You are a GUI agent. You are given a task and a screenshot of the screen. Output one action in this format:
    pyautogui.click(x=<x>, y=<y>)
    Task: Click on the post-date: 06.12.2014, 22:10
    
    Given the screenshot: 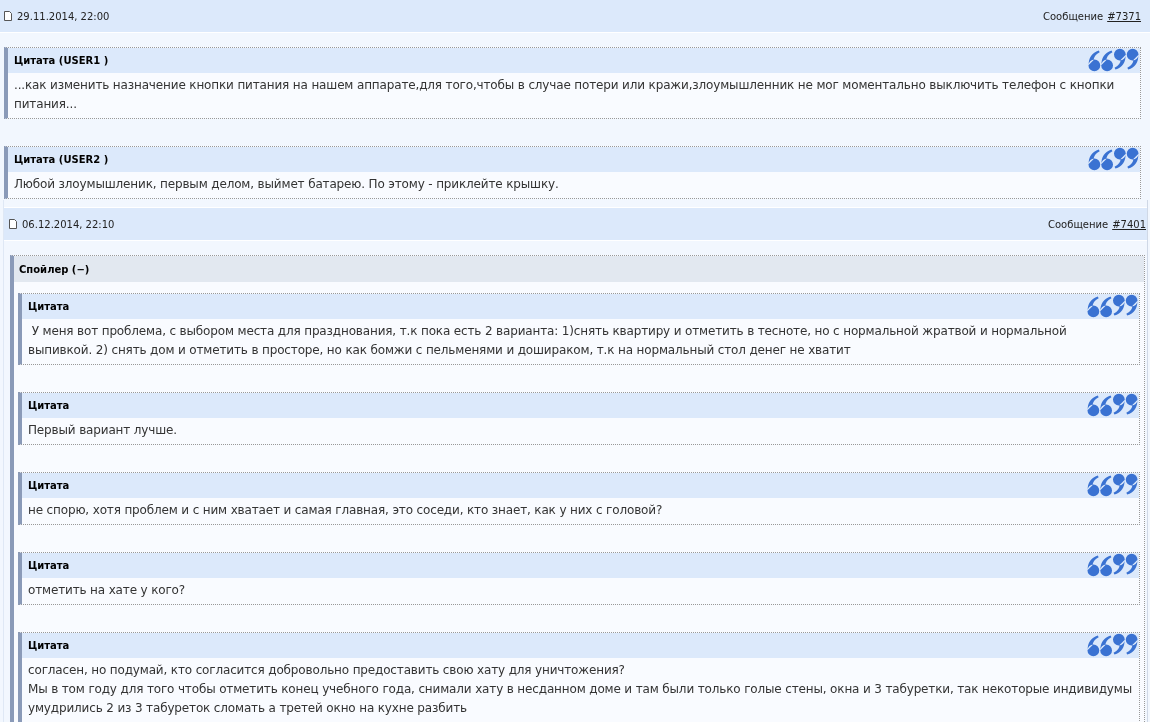 What is the action you would take?
    pyautogui.click(x=68, y=224)
    